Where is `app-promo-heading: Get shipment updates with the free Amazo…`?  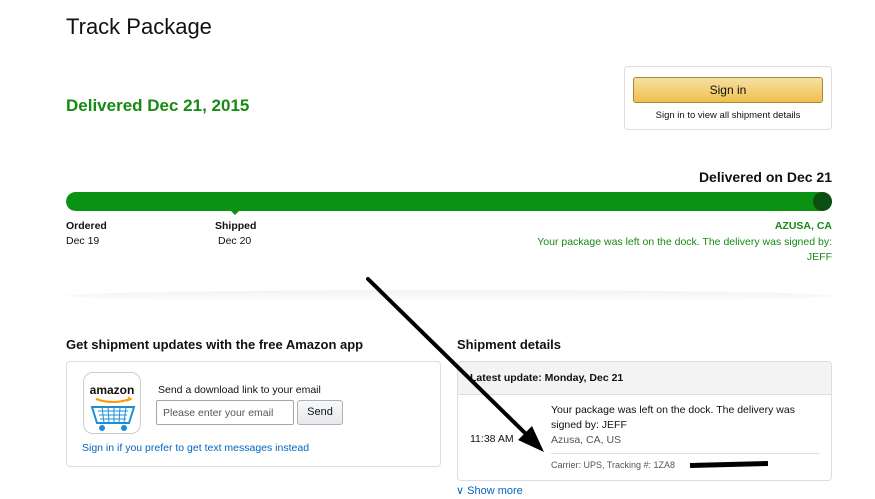
app-promo-heading: Get shipment updates with the free Amazo… is located at coordinates (215, 344).